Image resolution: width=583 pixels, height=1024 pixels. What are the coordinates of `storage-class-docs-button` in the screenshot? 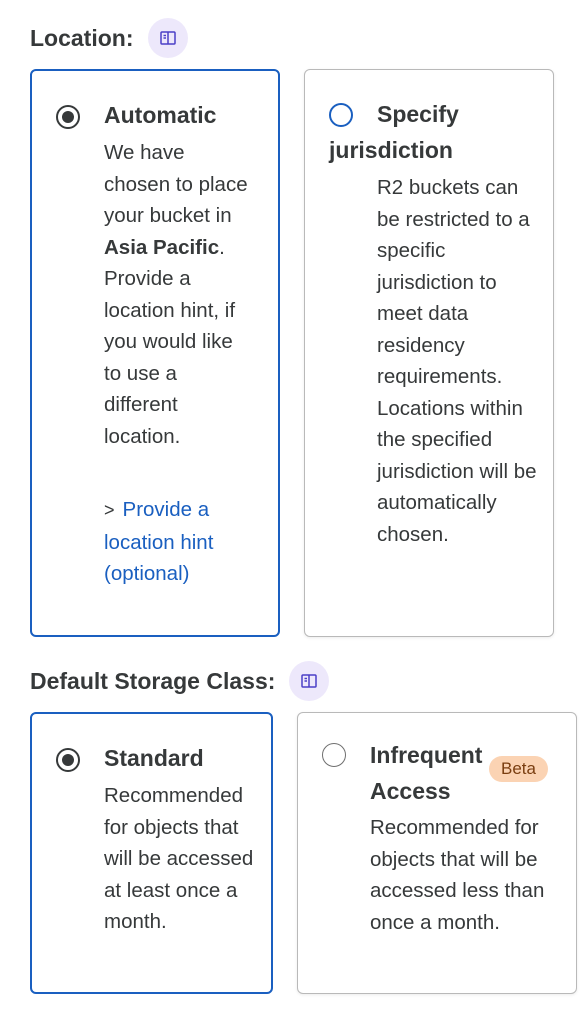 It's located at (309, 681).